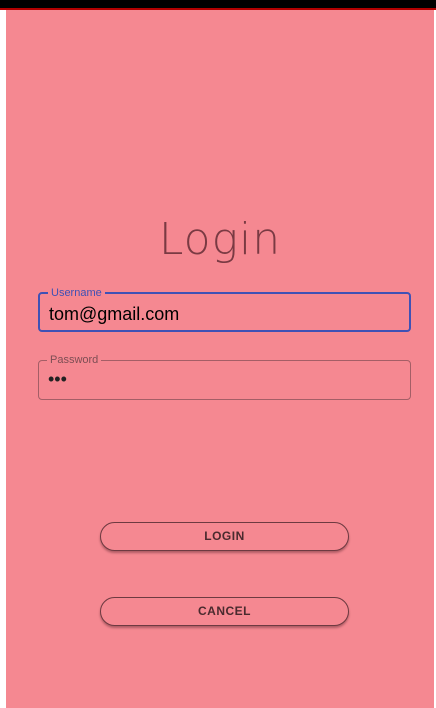 Image resolution: width=436 pixels, height=708 pixels. I want to click on cancel-button: CANCEL, so click(224, 611).